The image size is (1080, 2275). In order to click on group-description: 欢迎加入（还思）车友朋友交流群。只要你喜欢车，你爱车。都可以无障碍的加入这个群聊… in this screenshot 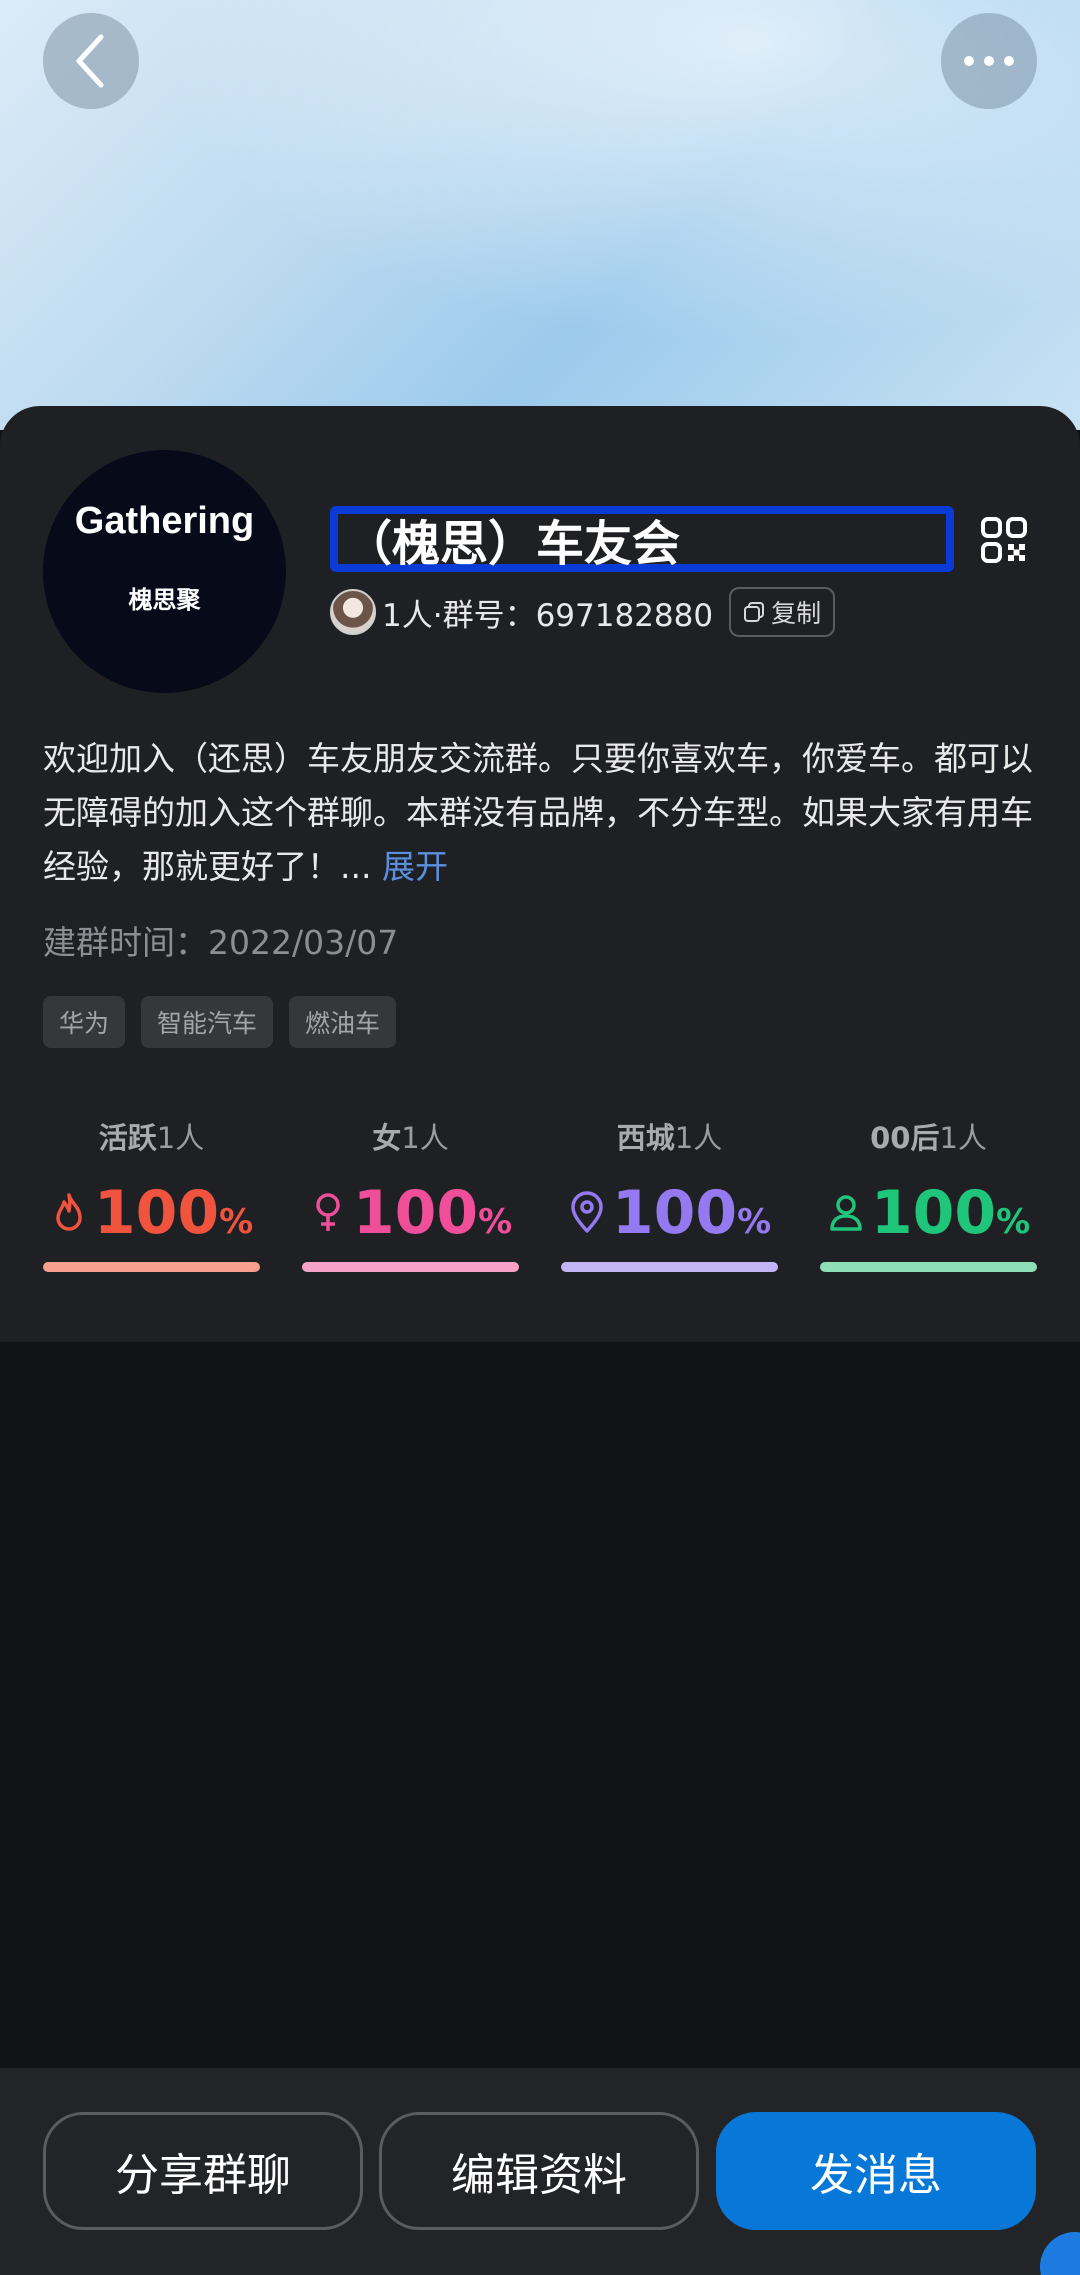, I will do `click(543, 813)`.